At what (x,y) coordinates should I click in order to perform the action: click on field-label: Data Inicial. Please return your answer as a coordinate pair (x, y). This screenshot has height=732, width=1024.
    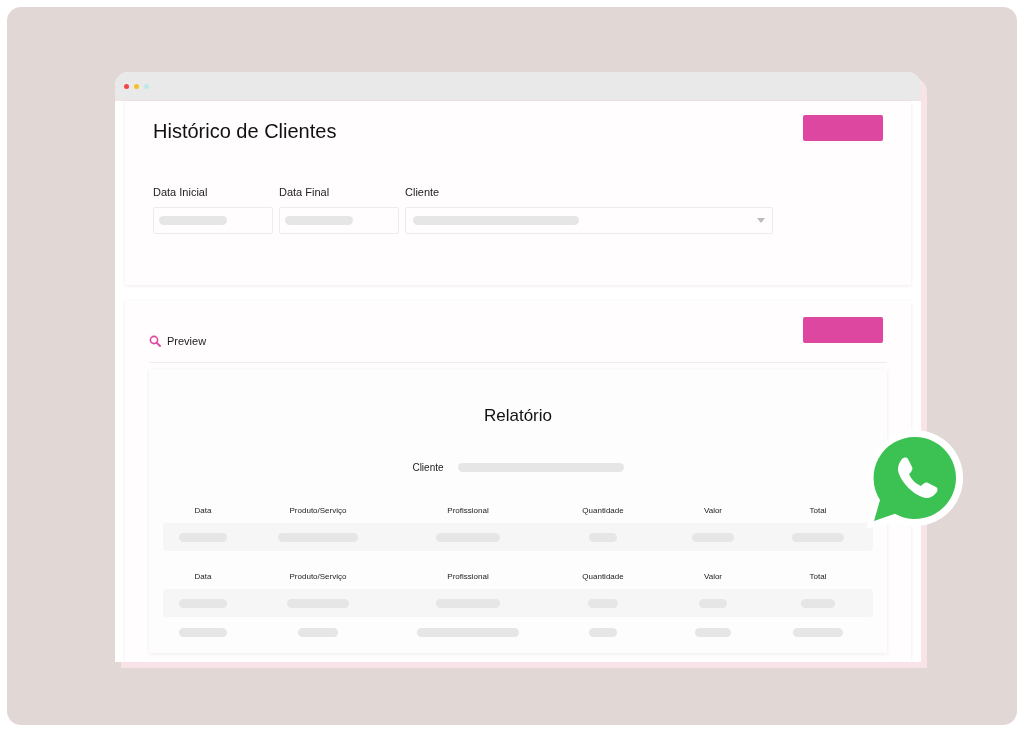
    Looking at the image, I should click on (181, 192).